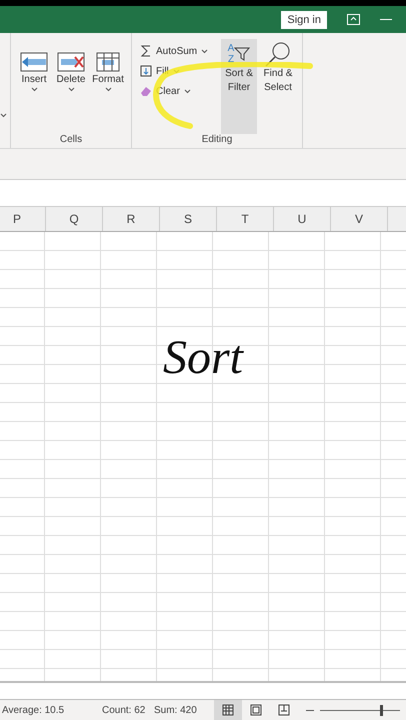  I want to click on column-header: P, so click(23, 219).